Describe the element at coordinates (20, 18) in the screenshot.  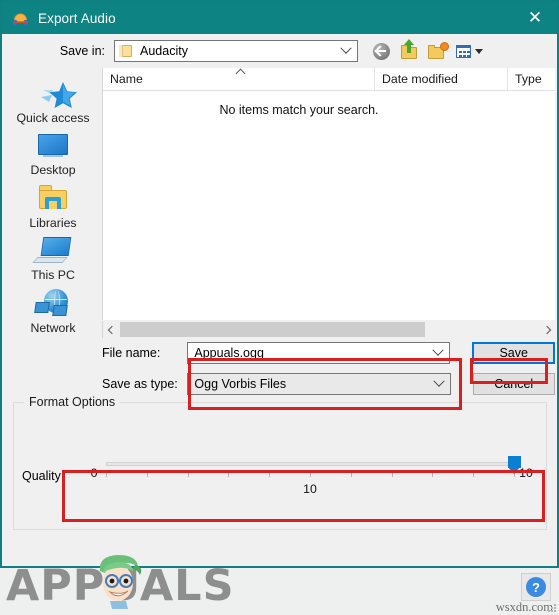
I see `audacity-headphones-icon` at that location.